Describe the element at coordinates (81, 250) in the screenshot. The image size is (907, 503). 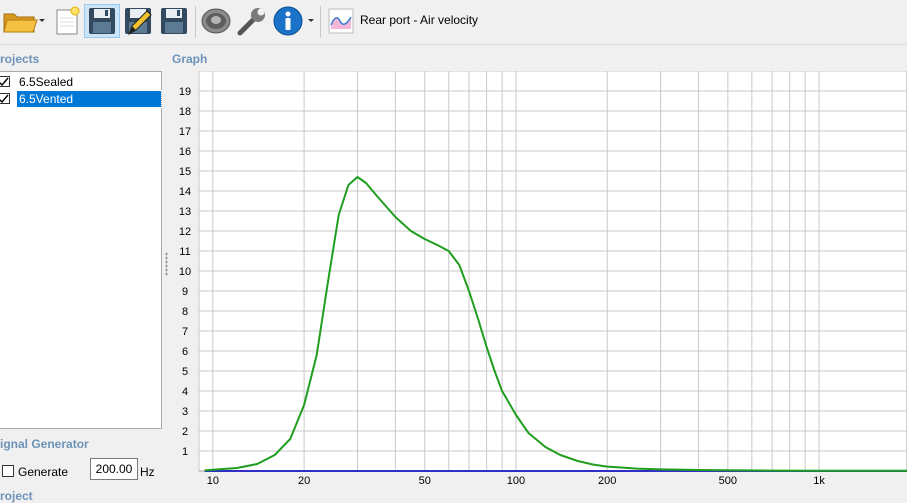
I see `projects-list: 6.5Sealed 6.5Vented` at that location.